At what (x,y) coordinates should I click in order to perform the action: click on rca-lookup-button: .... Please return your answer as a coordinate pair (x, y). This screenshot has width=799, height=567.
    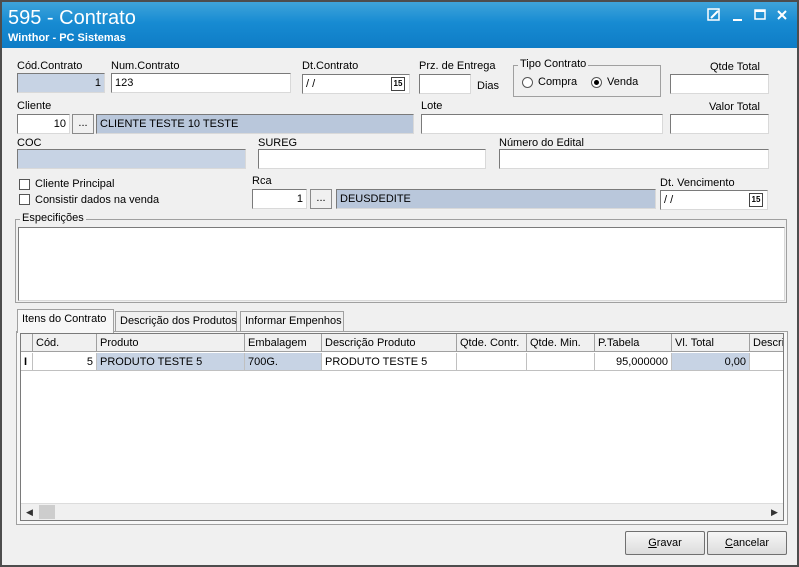
    Looking at the image, I should click on (321, 199).